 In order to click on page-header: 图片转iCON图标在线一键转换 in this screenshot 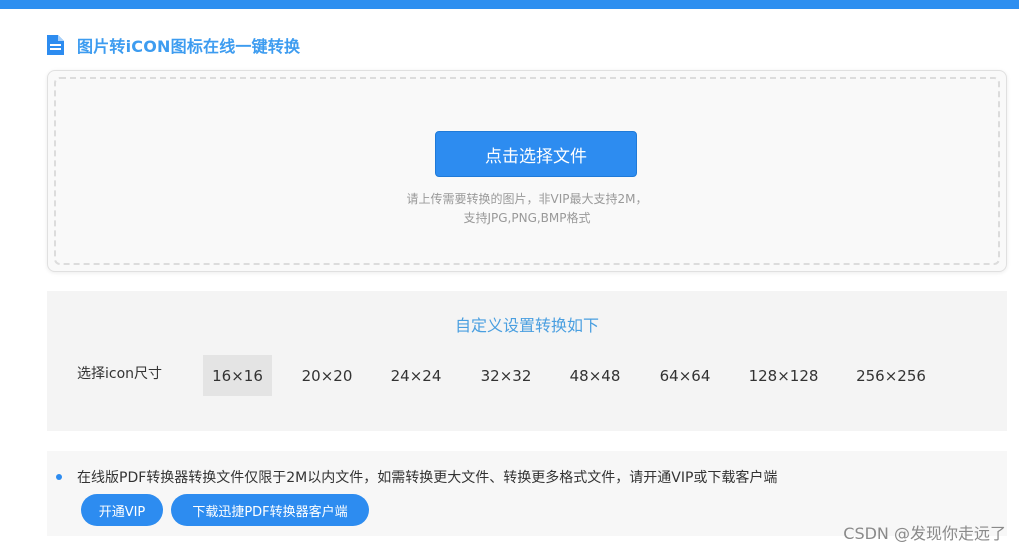, I will do `click(173, 45)`.